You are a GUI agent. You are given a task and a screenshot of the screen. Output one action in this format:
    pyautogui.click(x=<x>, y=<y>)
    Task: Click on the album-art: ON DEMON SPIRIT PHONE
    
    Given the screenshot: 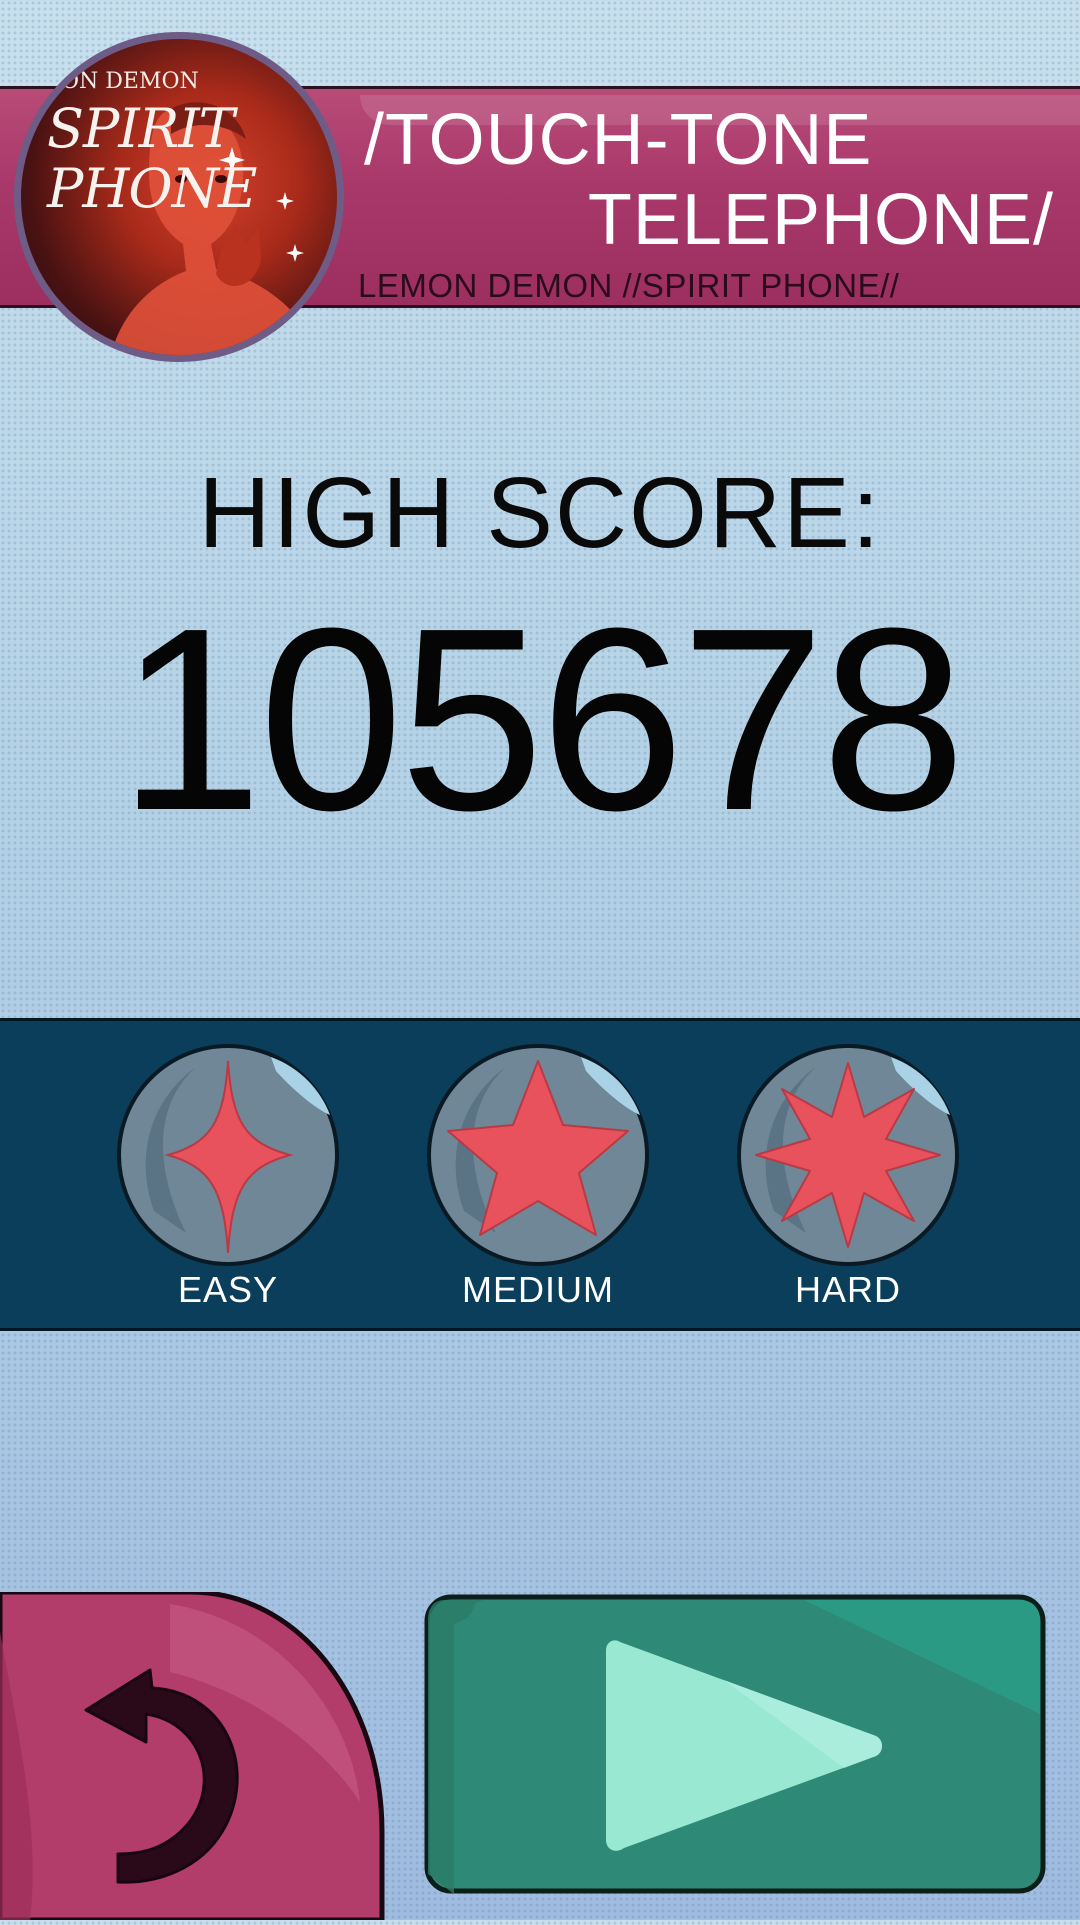 What is the action you would take?
    pyautogui.click(x=179, y=197)
    